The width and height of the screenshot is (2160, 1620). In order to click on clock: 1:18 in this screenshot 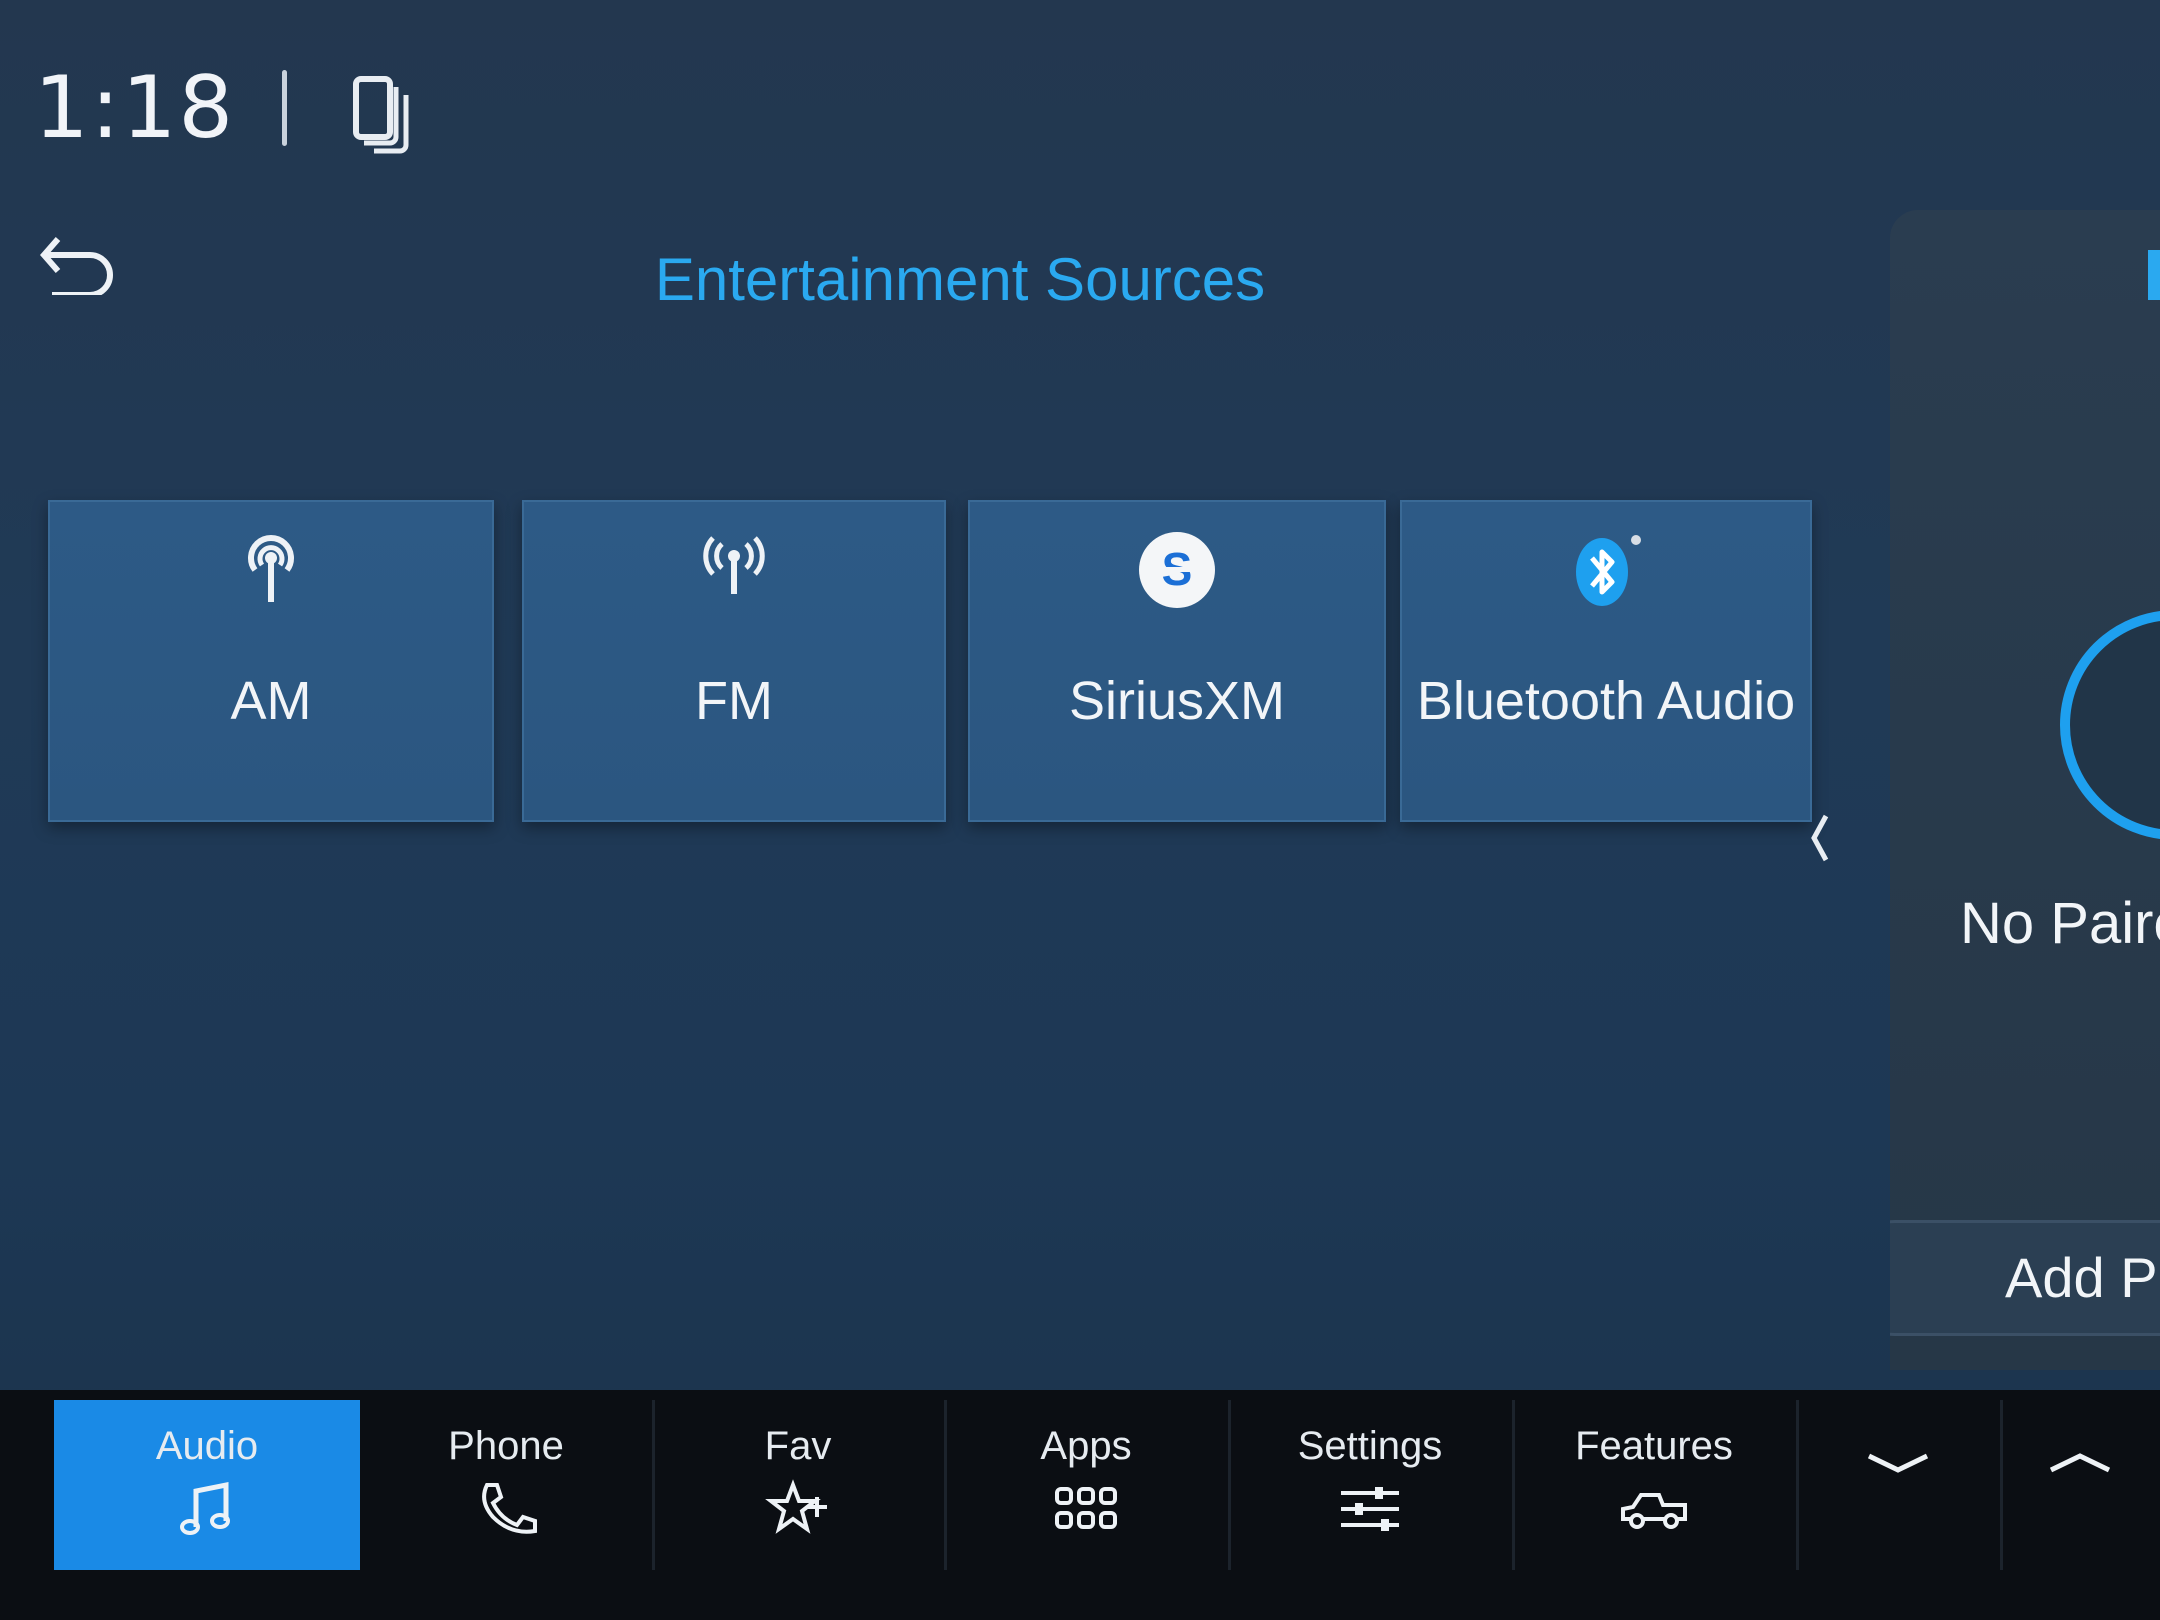, I will do `click(135, 108)`.